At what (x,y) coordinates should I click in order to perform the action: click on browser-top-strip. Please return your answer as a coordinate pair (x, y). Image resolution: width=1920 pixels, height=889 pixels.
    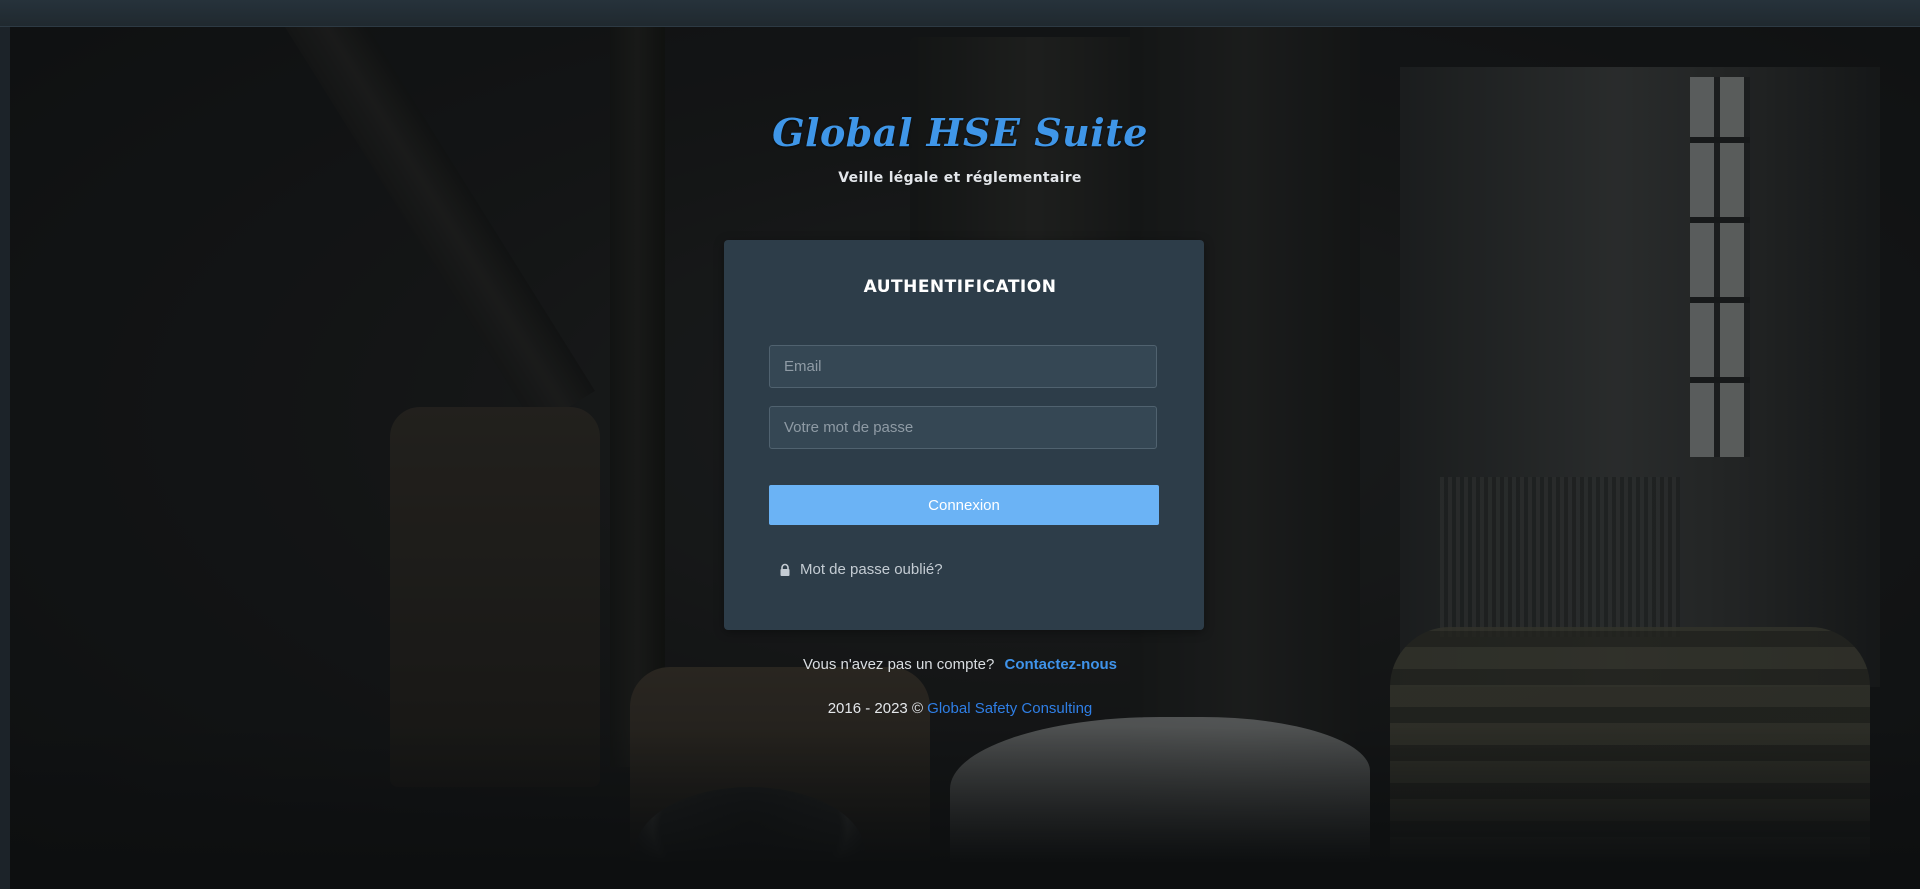
    Looking at the image, I should click on (960, 13).